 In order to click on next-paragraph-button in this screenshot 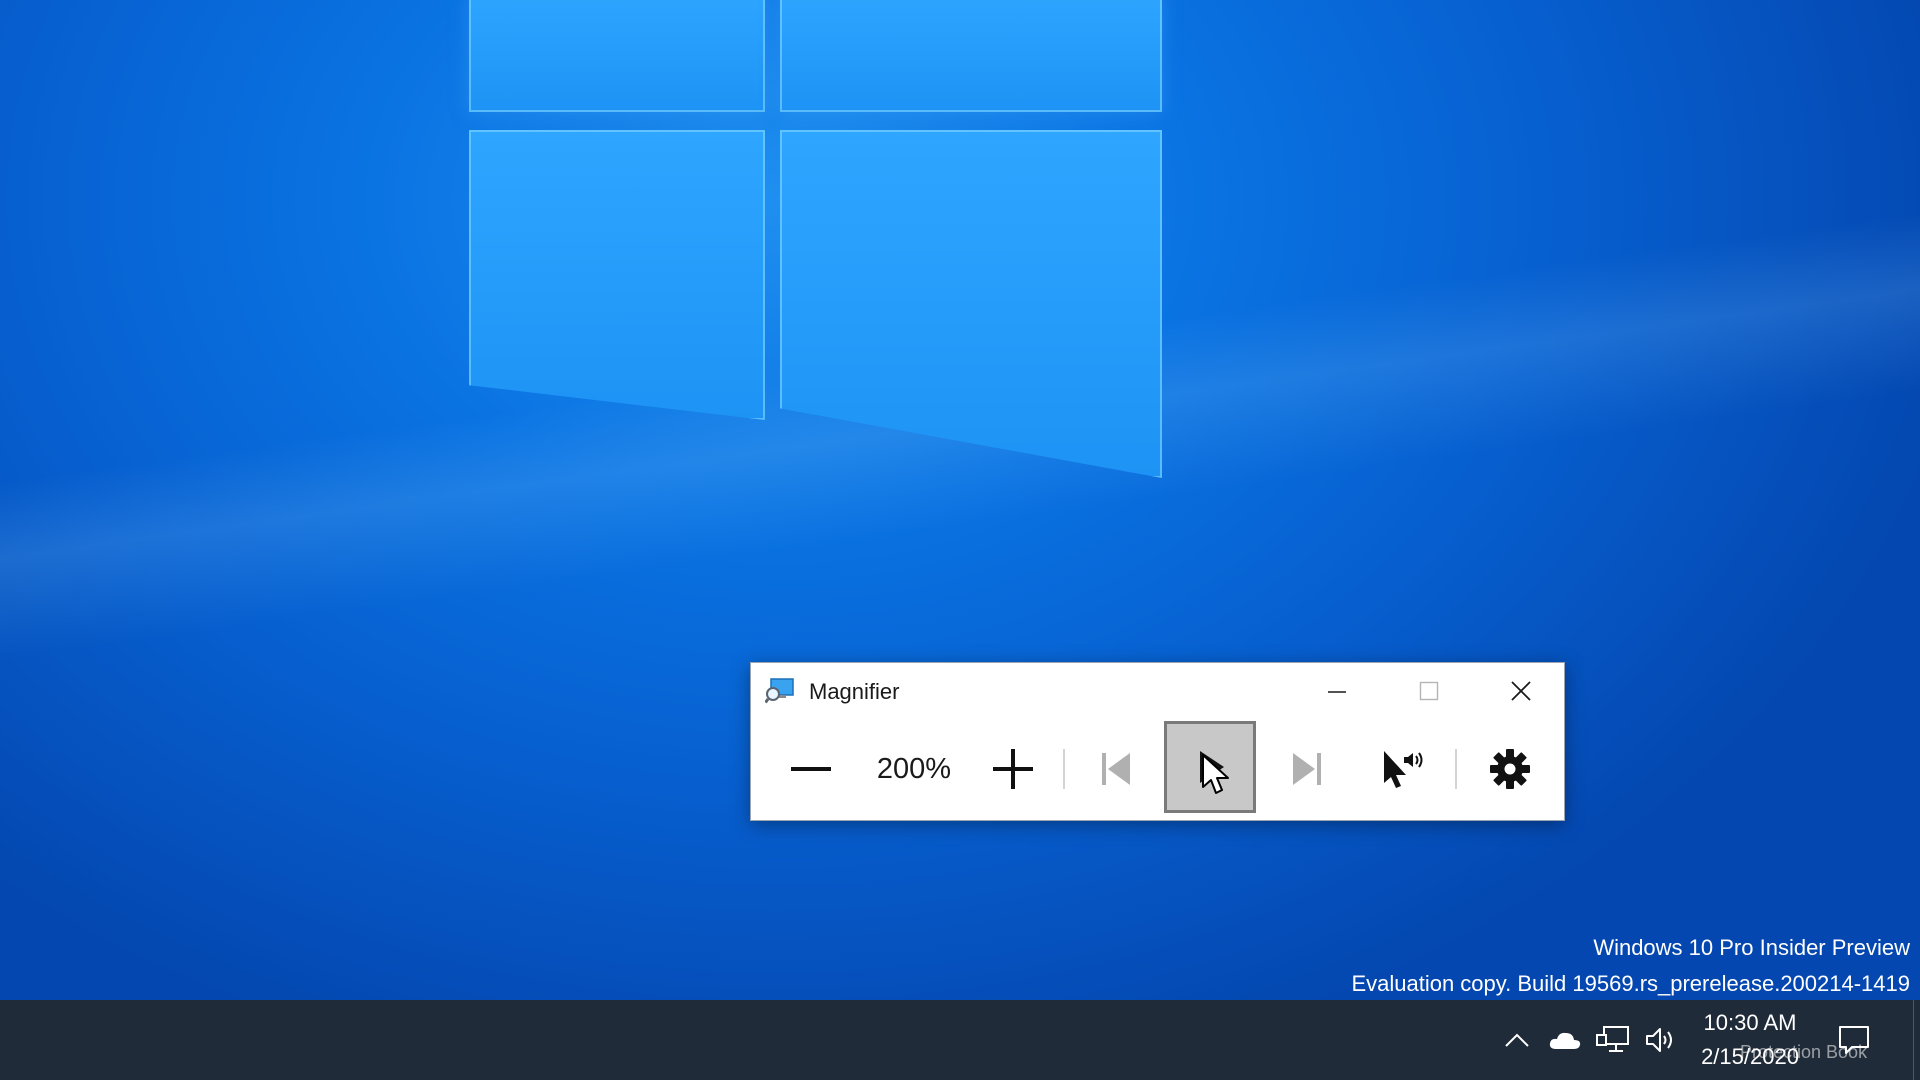, I will do `click(1307, 769)`.